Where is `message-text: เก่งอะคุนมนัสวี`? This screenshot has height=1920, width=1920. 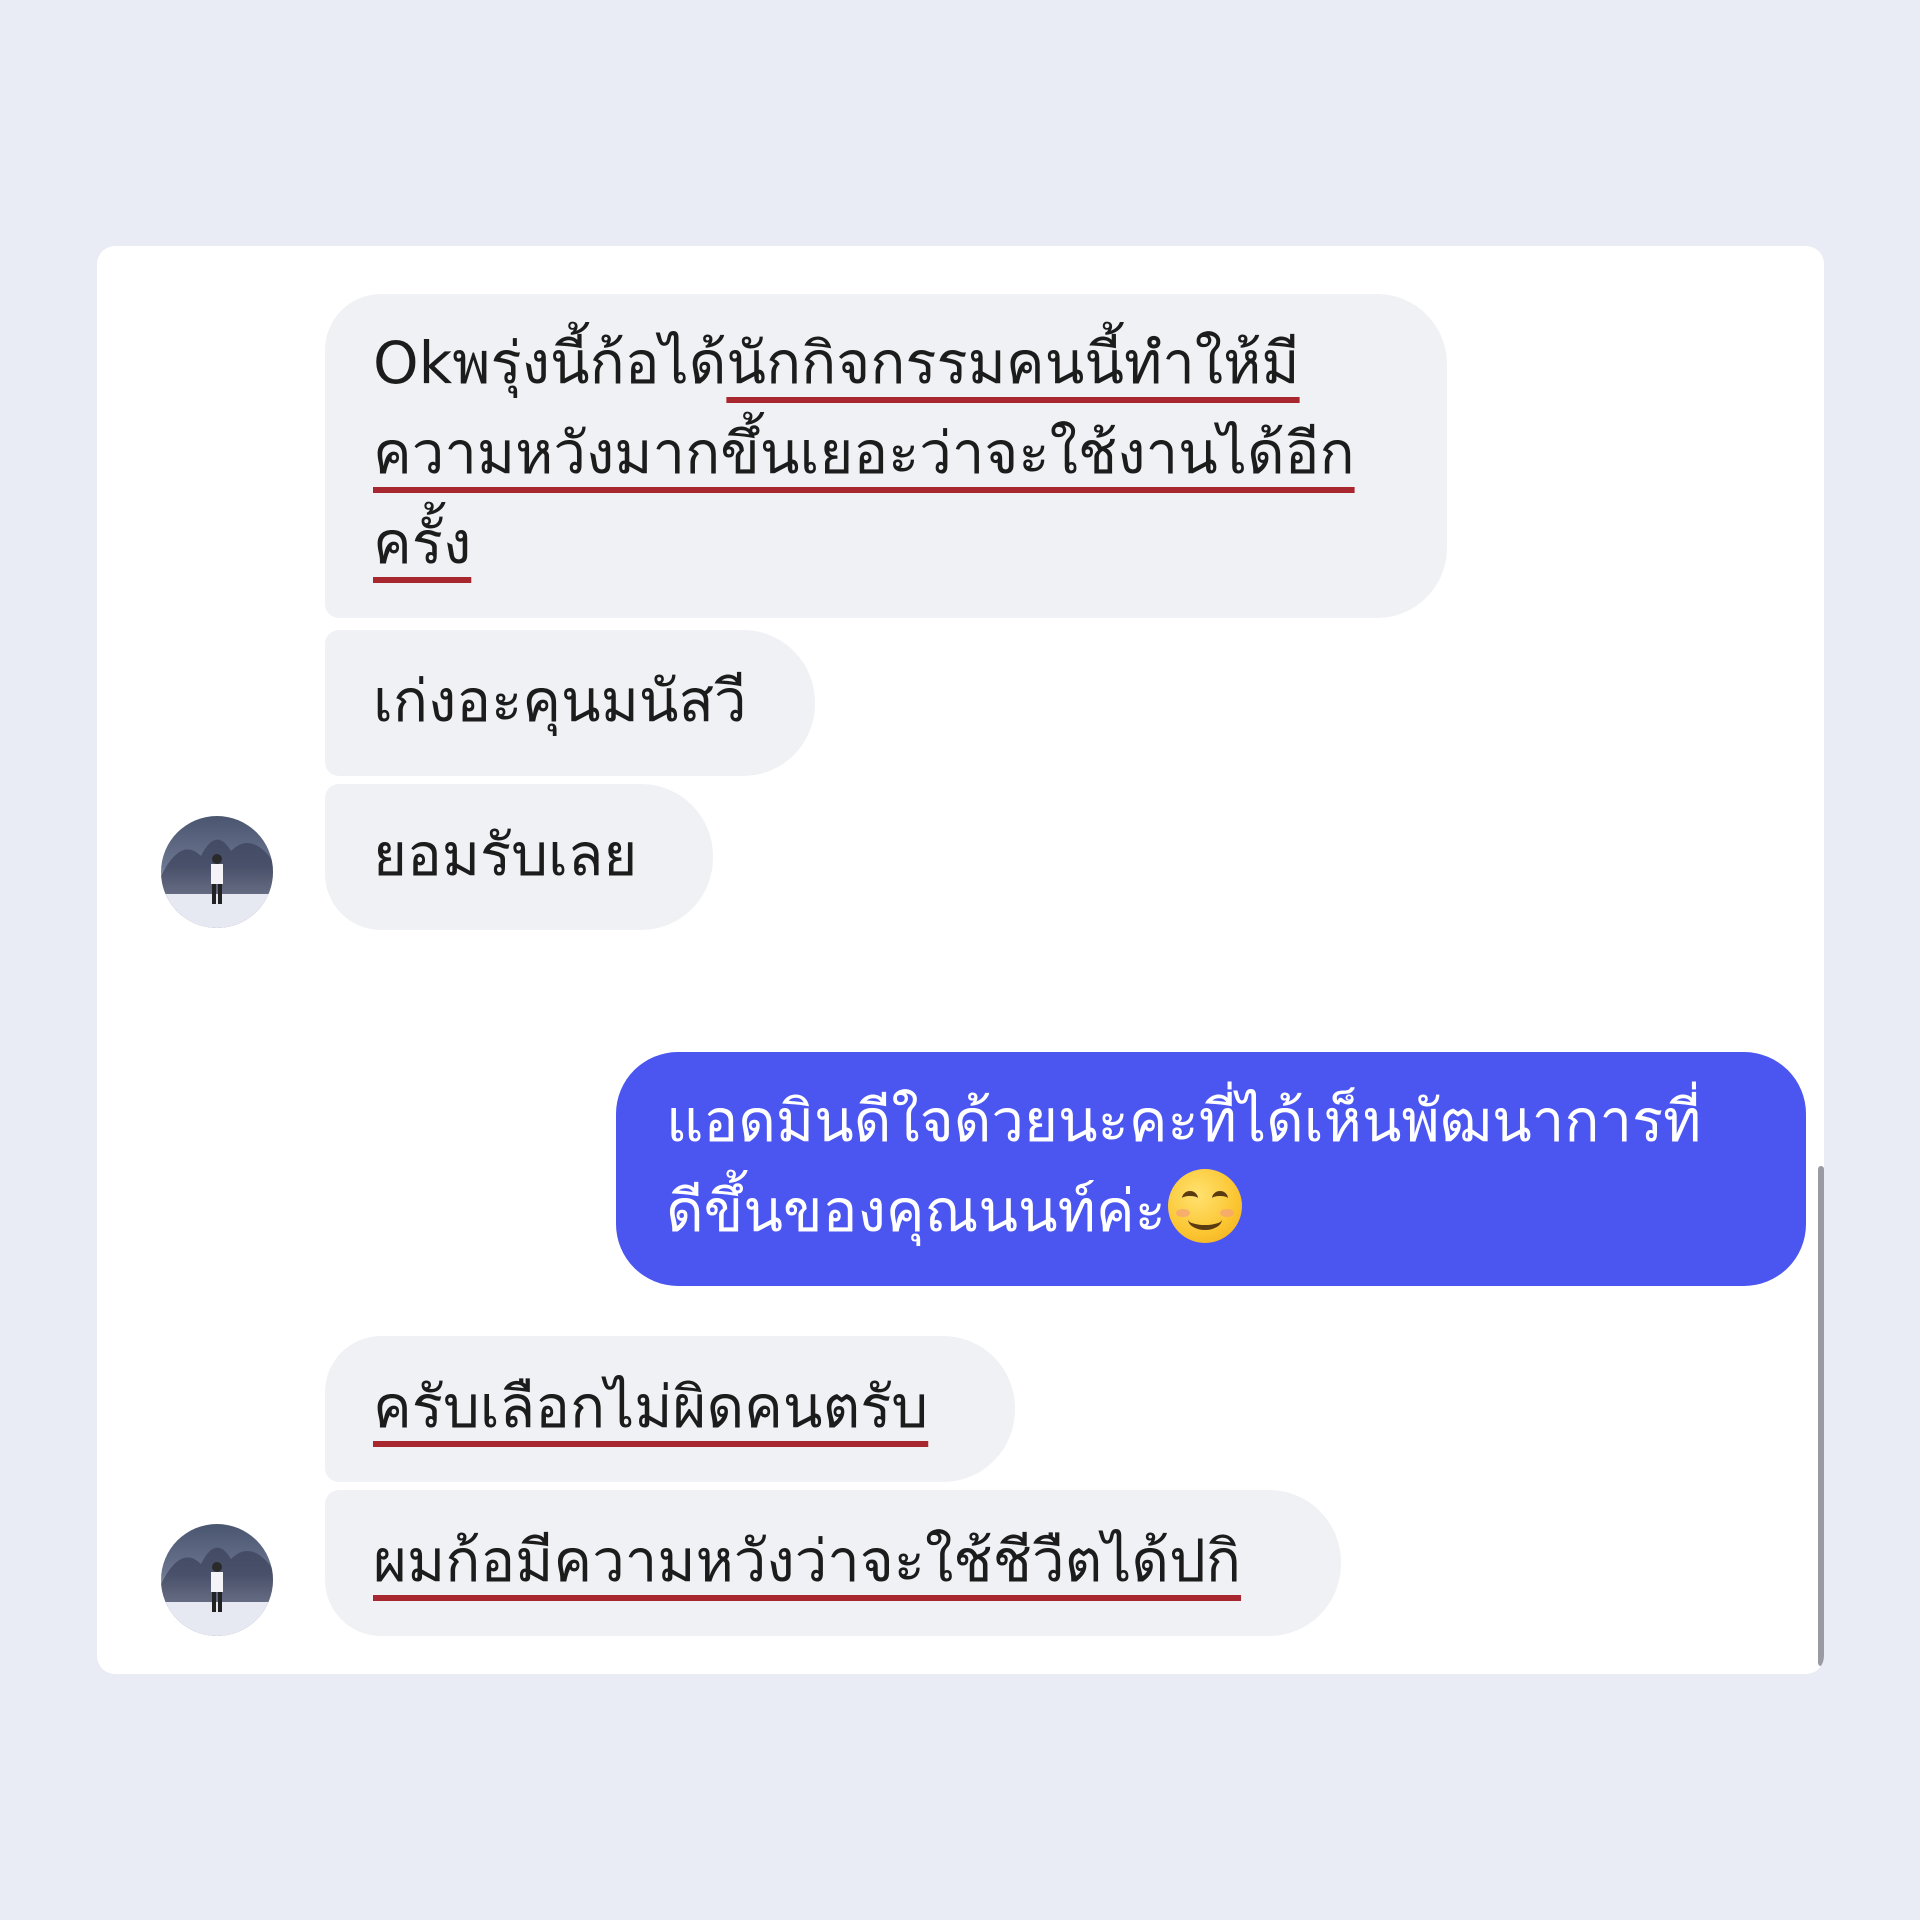
message-text: เก่งอะคุนมนัสวี is located at coordinates (560, 701).